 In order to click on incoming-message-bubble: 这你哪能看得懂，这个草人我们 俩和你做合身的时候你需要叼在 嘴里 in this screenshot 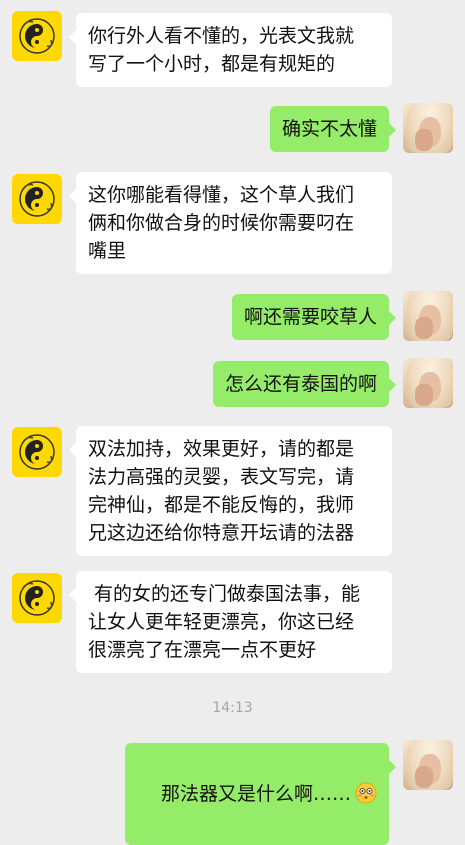, I will do `click(230, 223)`.